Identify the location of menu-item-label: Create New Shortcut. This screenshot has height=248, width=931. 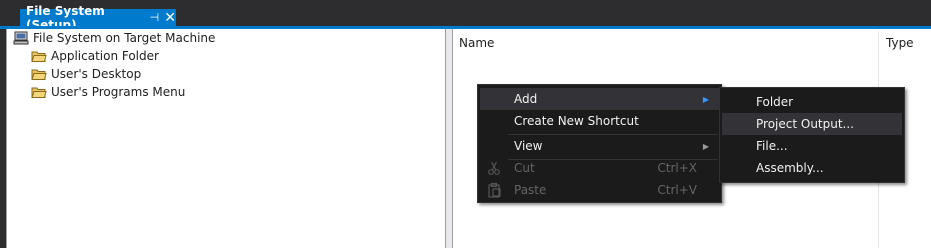
(576, 121).